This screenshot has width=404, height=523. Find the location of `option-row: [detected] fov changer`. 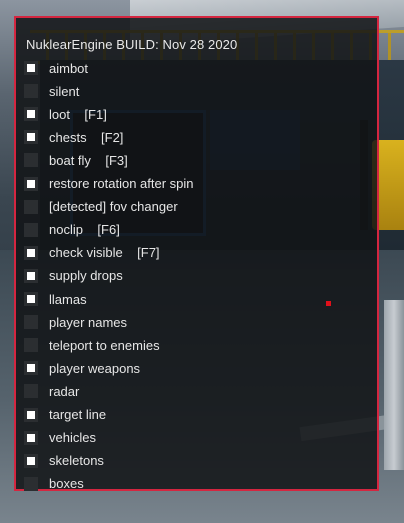

option-row: [detected] fov changer is located at coordinates (101, 207).